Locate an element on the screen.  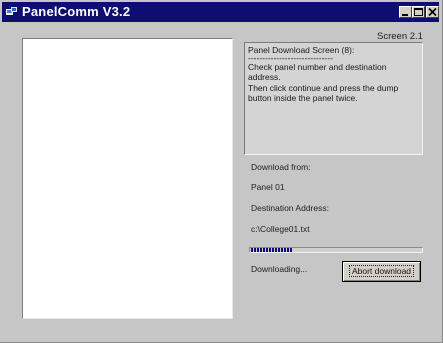
close-icon is located at coordinates (432, 12).